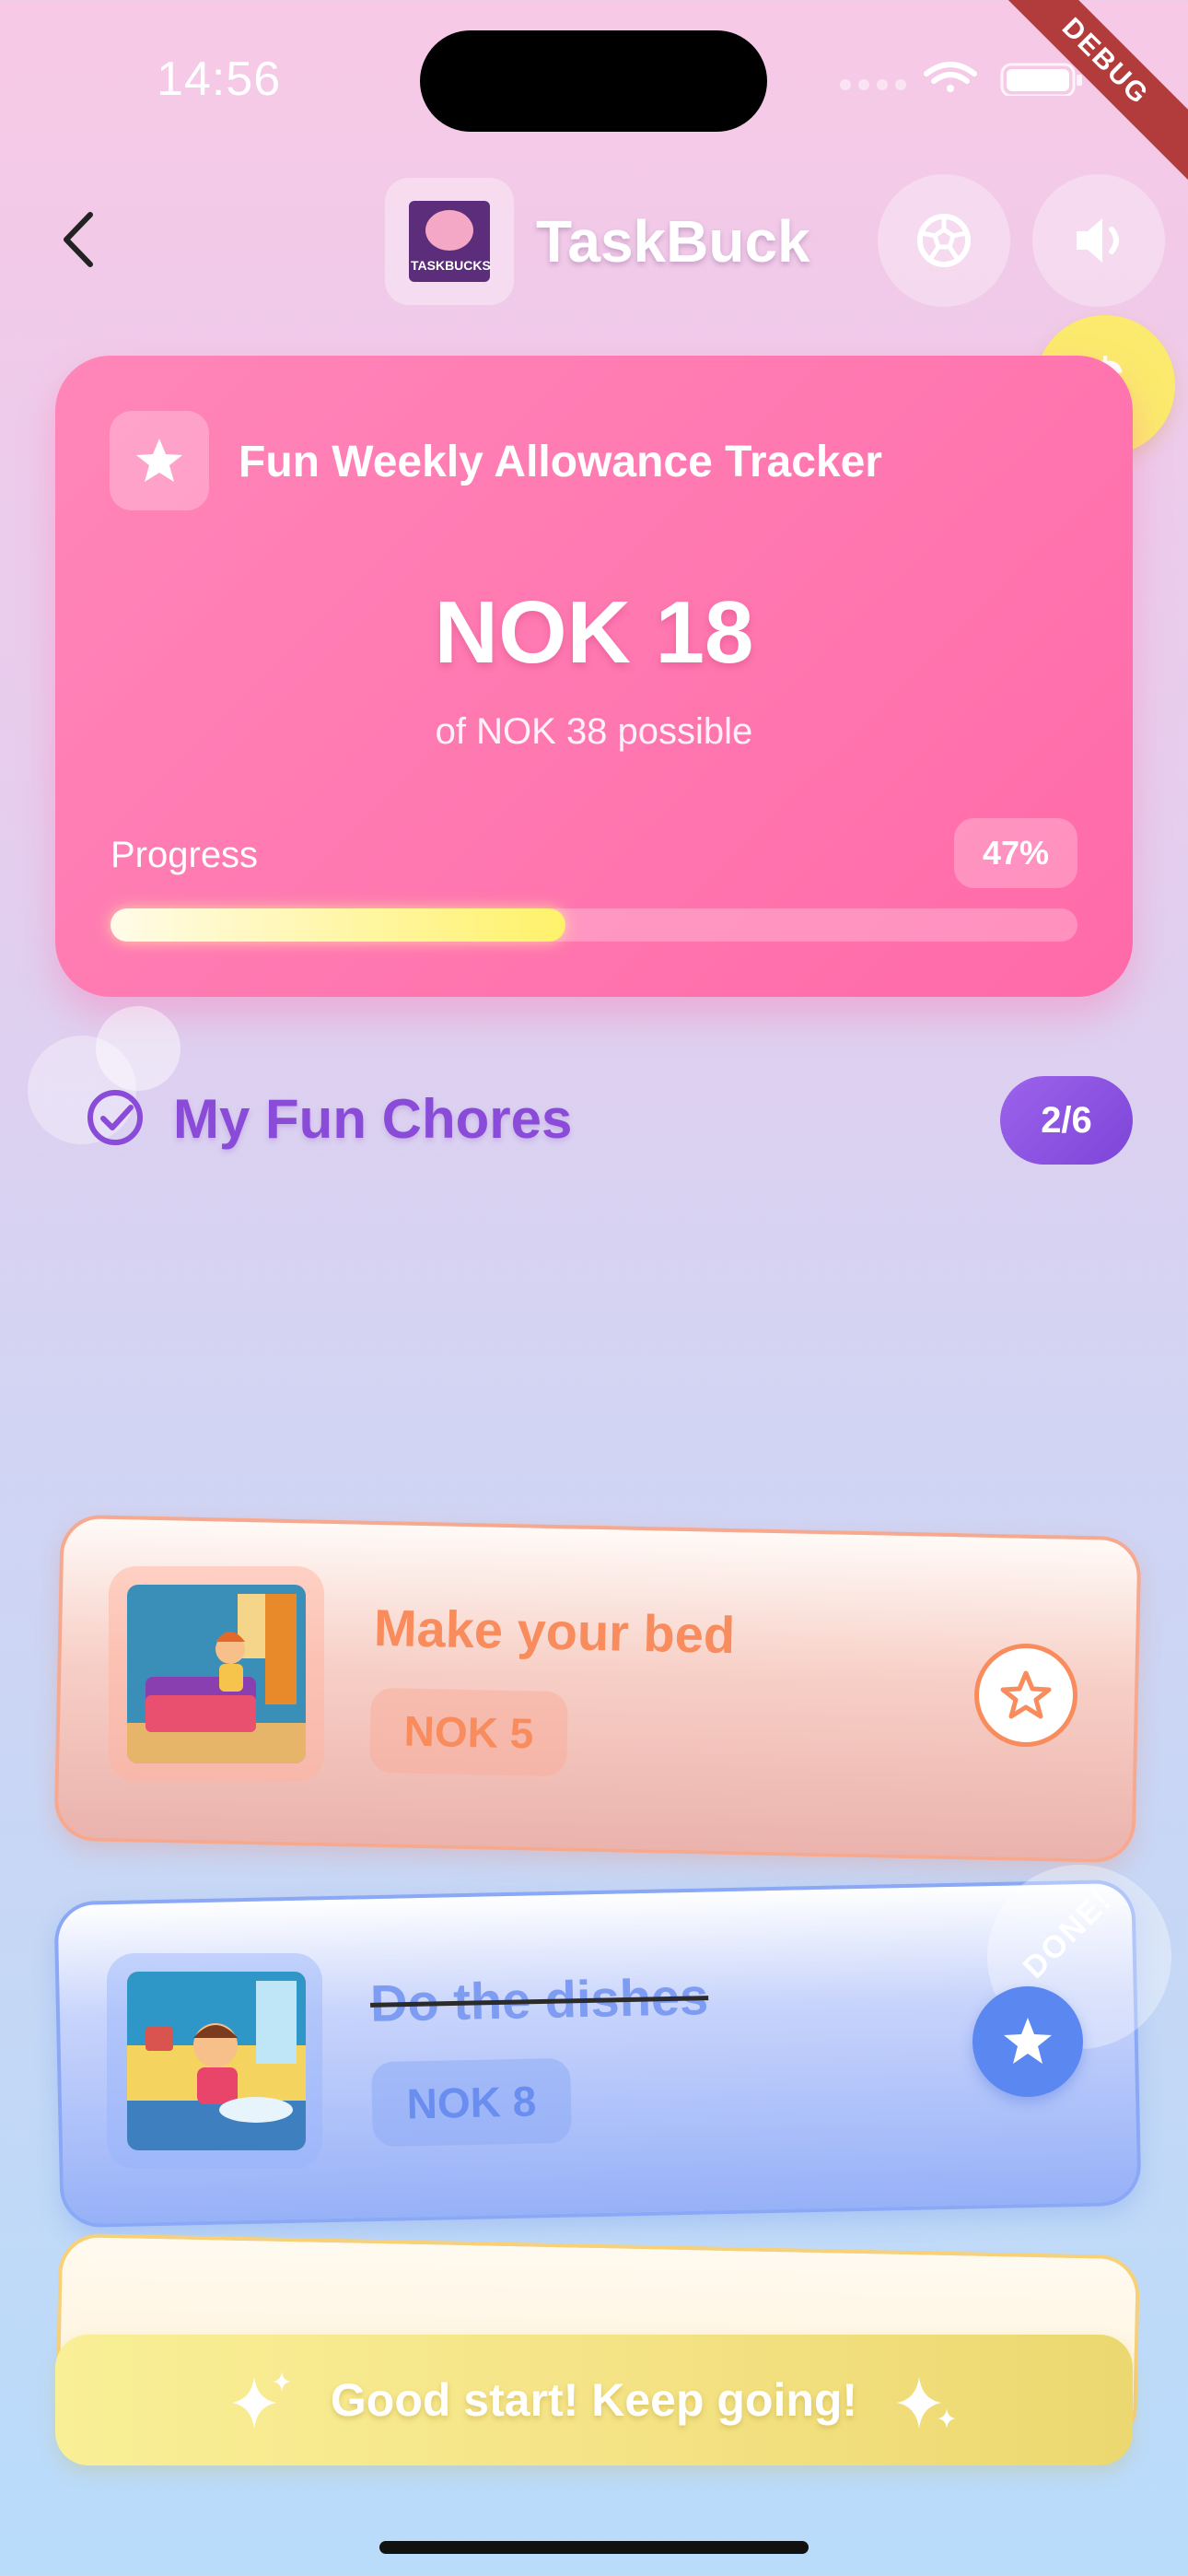 This screenshot has width=1188, height=2576. I want to click on completed-chore-button, so click(1028, 2041).